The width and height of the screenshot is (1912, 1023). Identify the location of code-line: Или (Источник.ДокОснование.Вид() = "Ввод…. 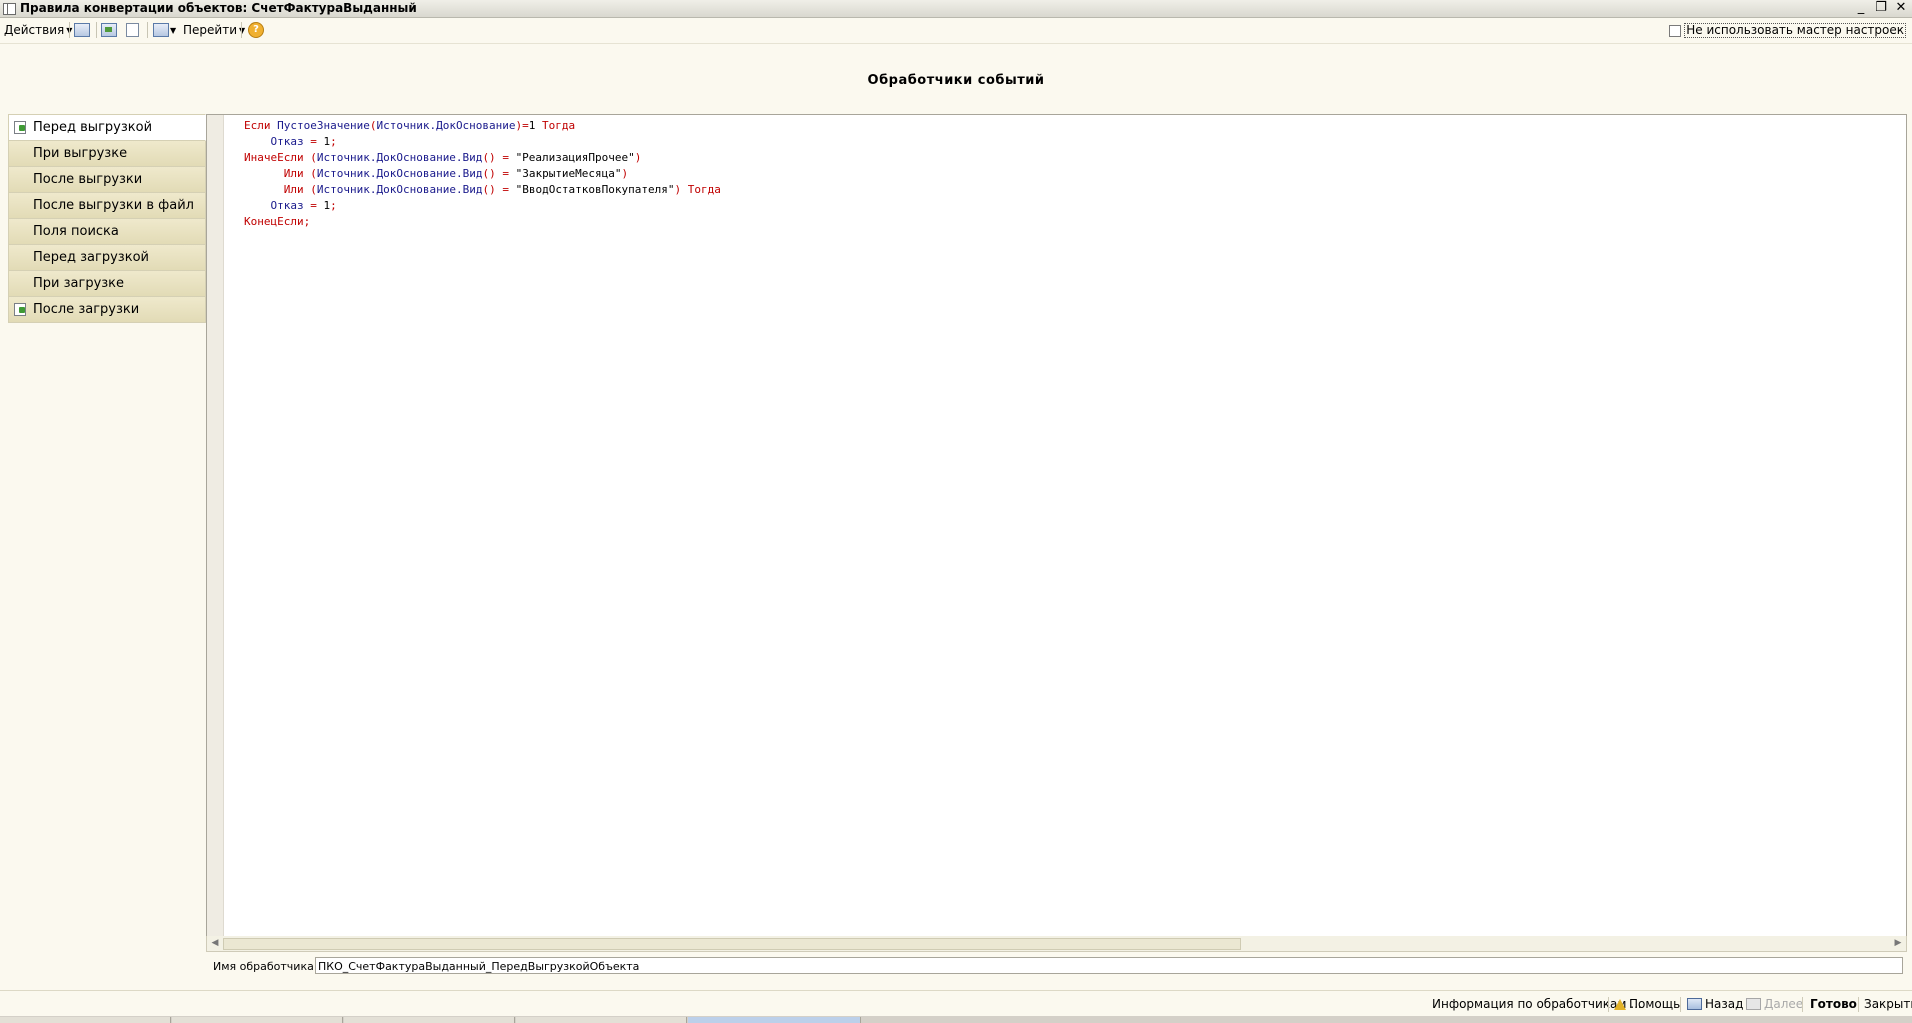
(502, 189).